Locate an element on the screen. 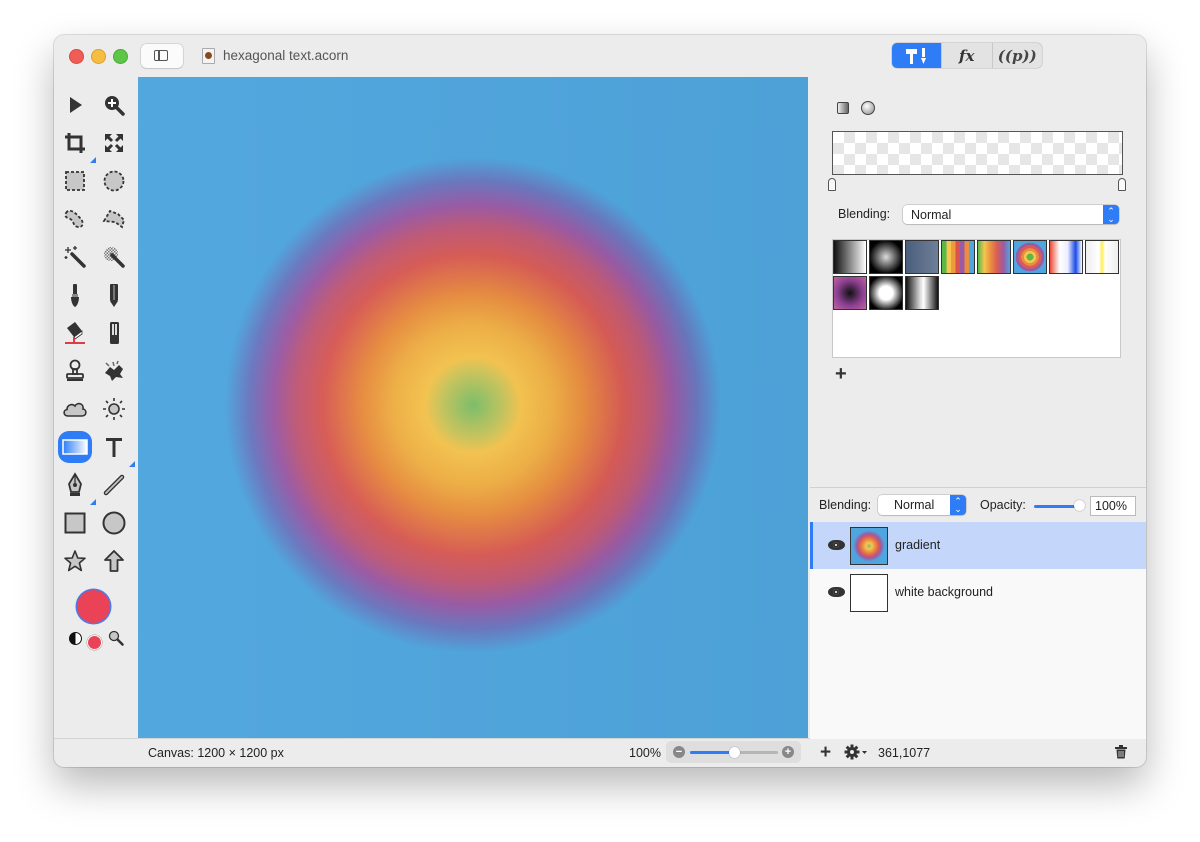  gear-menu-button is located at coordinates (856, 753).